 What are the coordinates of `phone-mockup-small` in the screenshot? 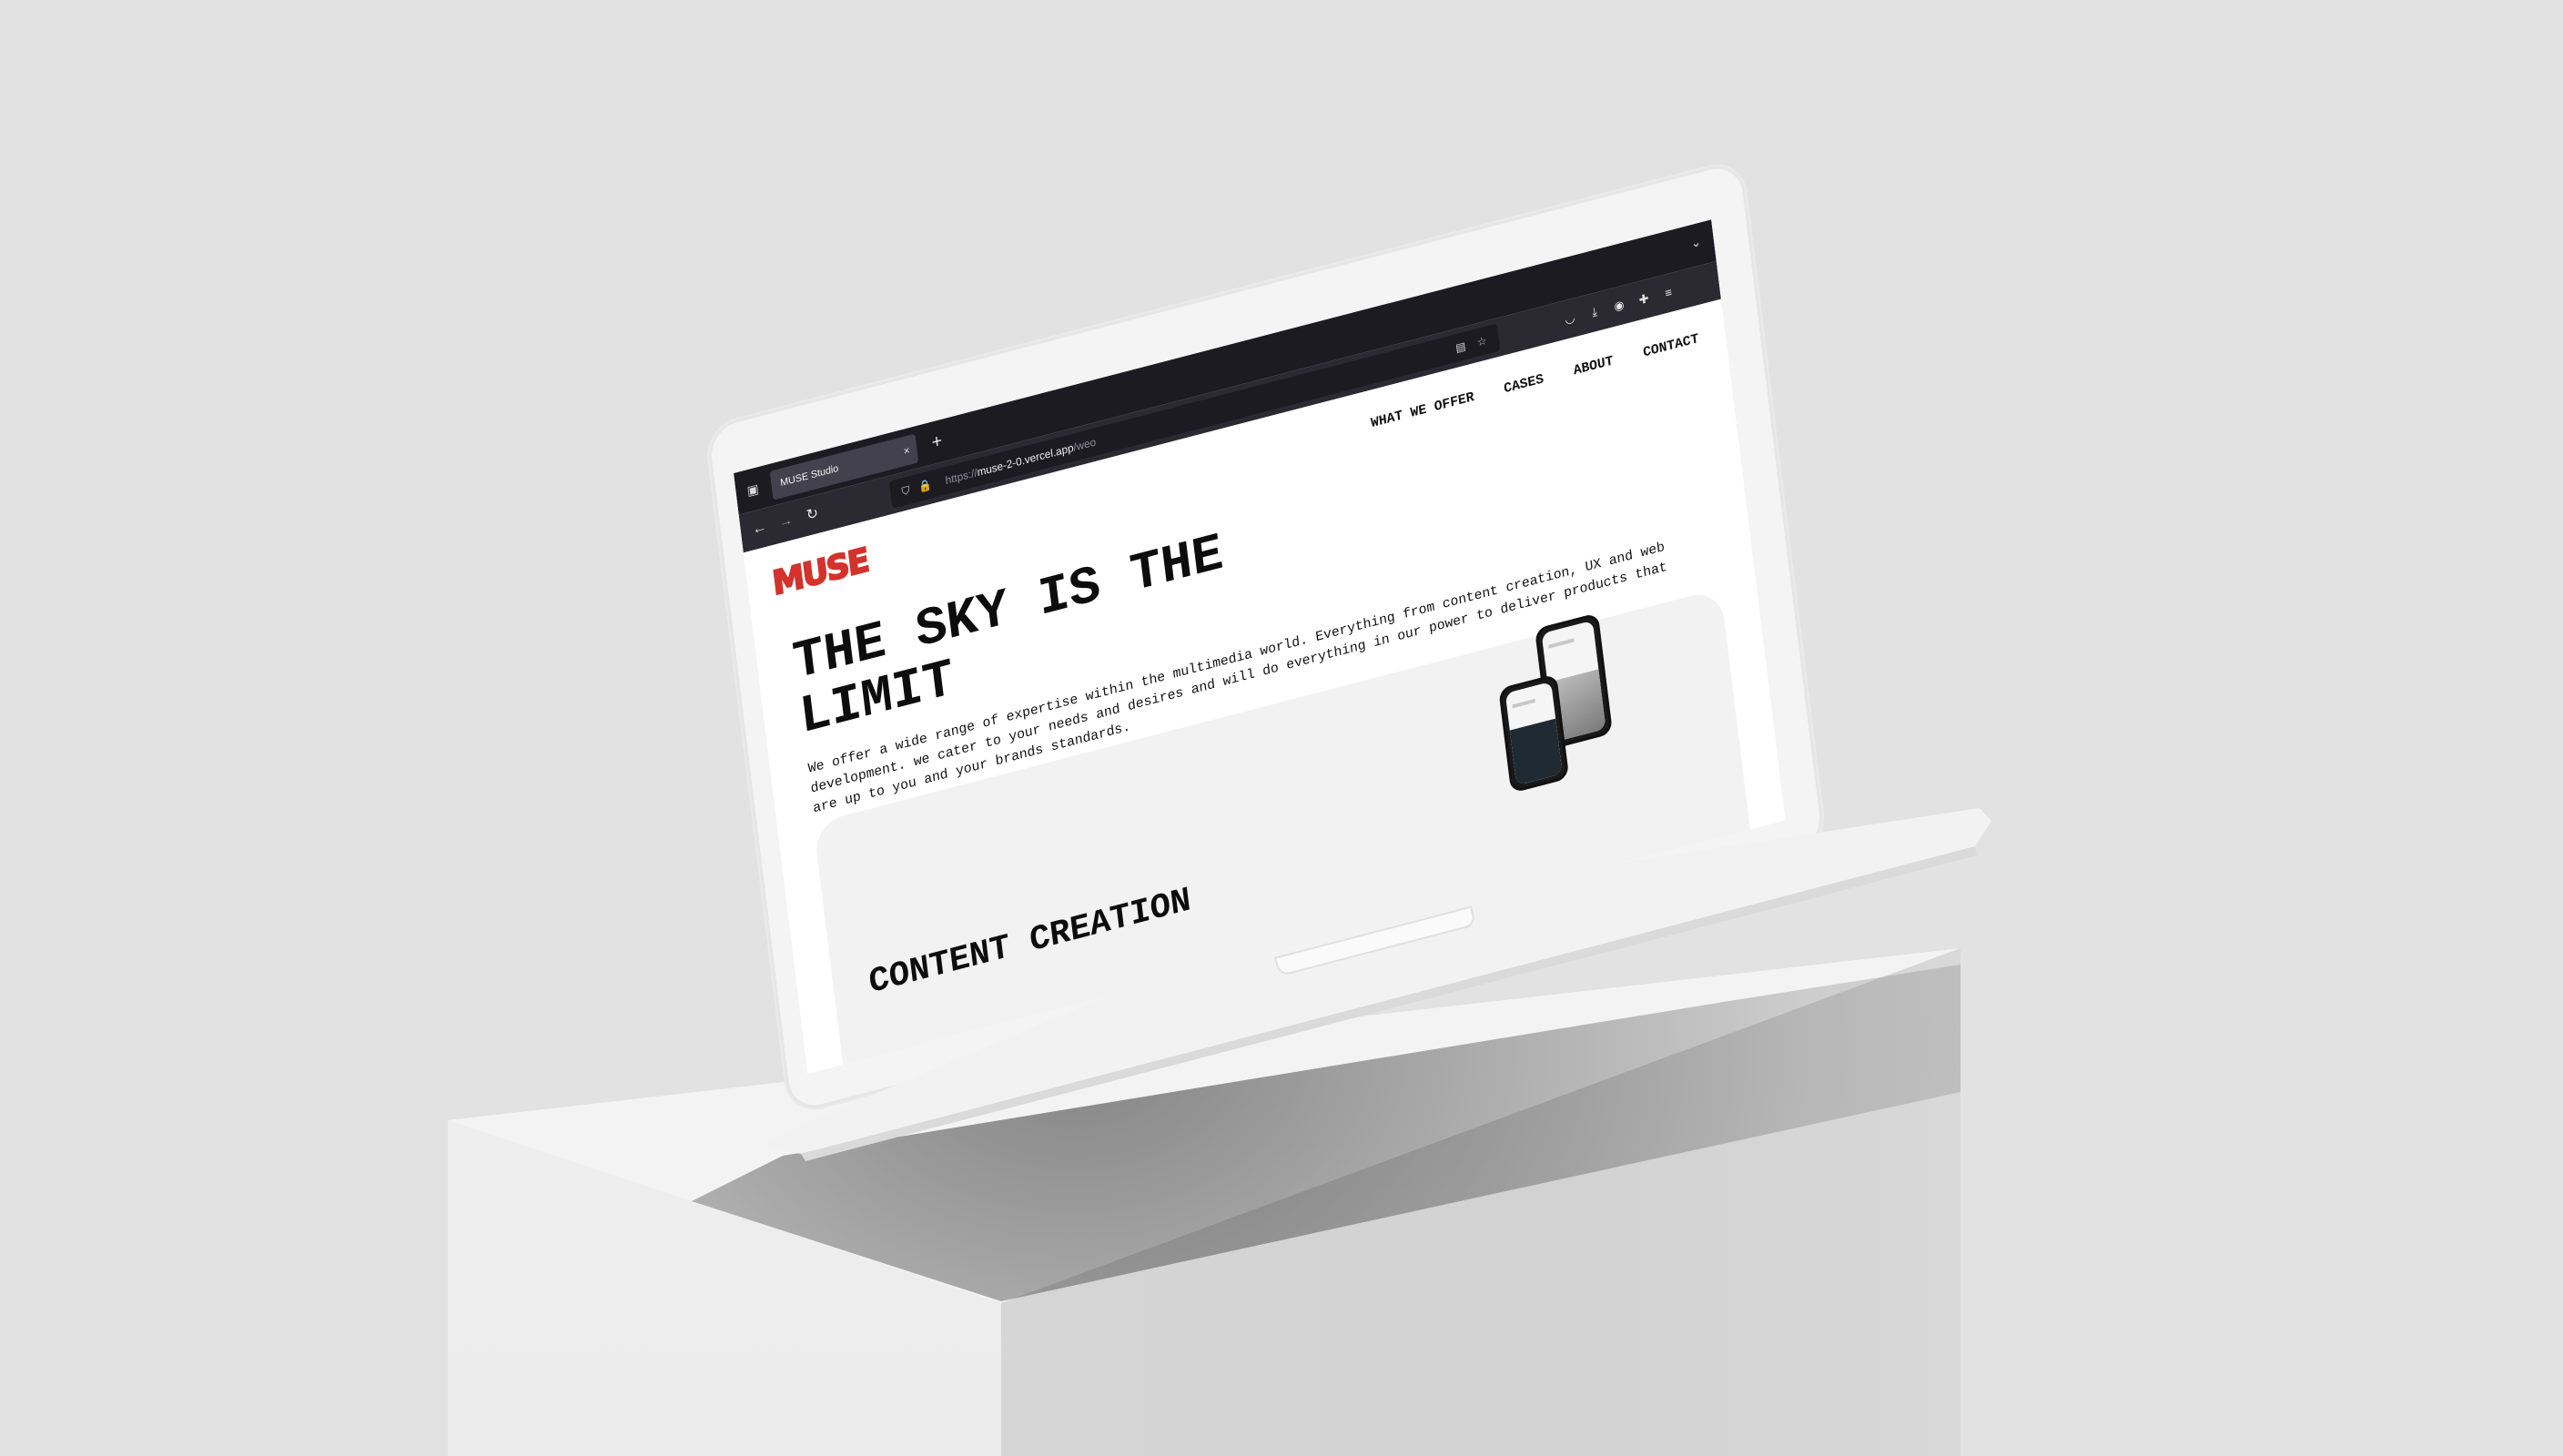 It's located at (1534, 734).